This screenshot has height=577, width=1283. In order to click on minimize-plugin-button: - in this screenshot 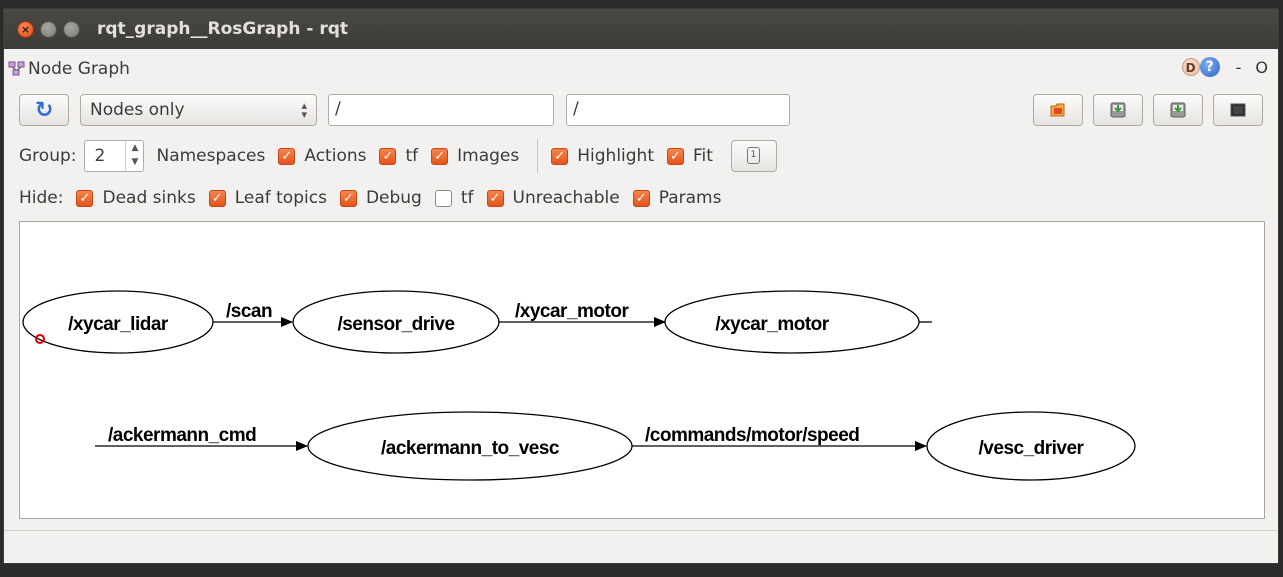, I will do `click(1239, 67)`.